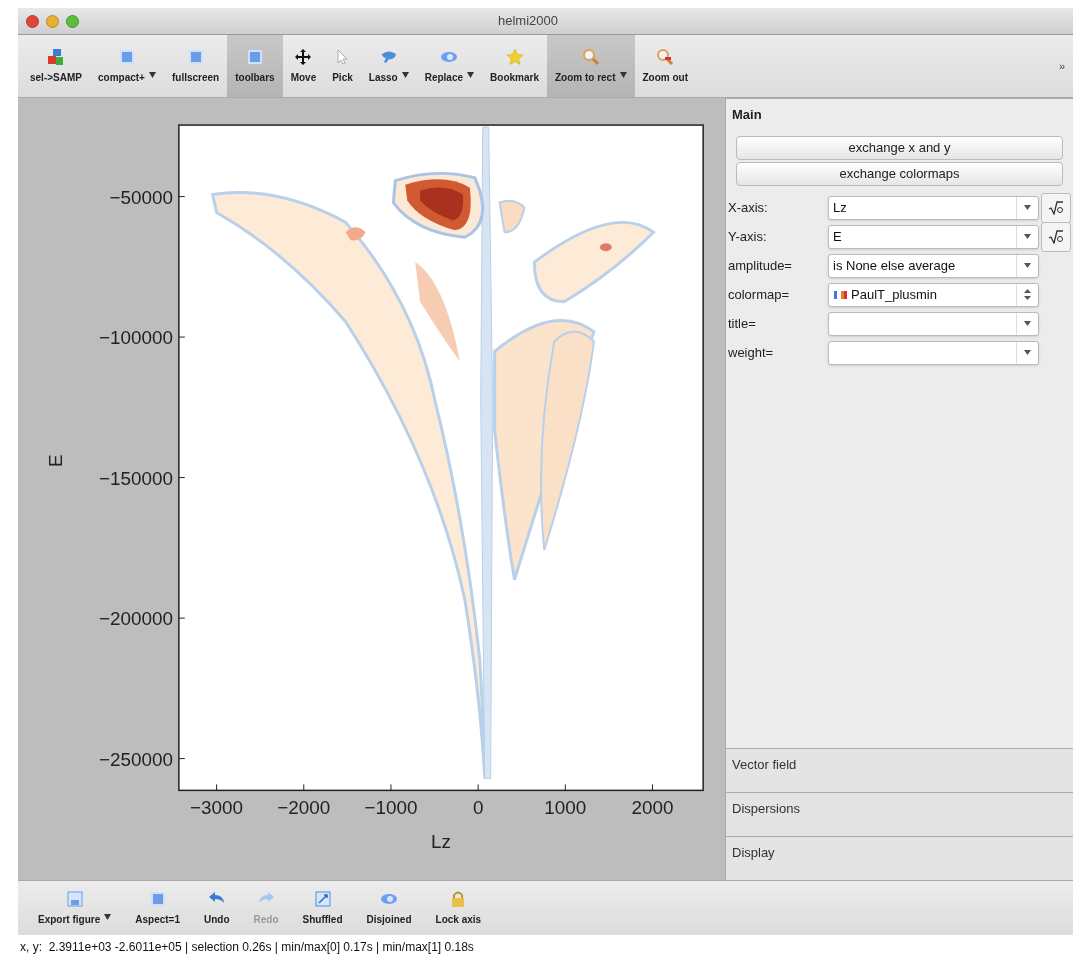 The image size is (1073, 959). I want to click on combo-value: Lz, so click(840, 207).